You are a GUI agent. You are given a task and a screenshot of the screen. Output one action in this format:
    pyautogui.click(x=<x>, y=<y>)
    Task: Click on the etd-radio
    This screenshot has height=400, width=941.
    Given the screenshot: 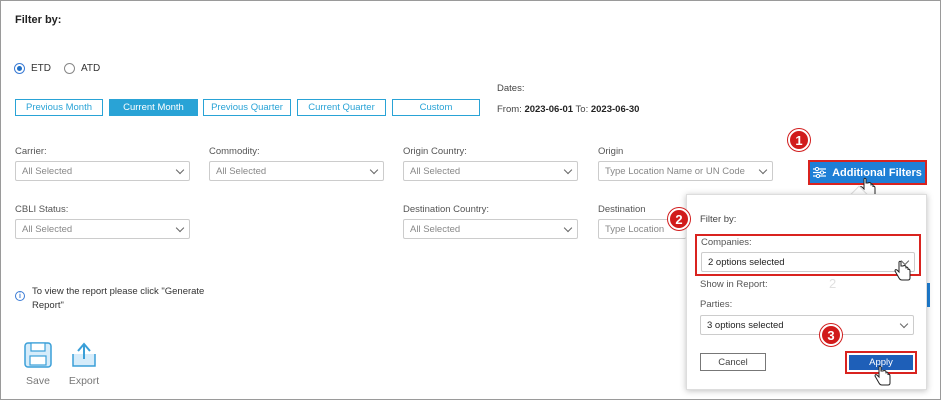 What is the action you would take?
    pyautogui.click(x=19, y=68)
    